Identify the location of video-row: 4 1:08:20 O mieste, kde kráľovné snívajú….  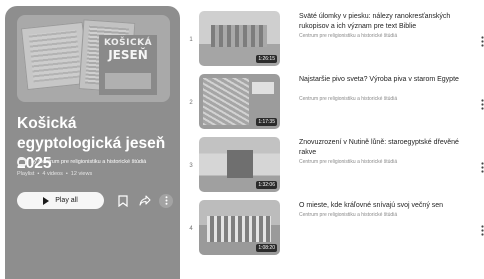
(334, 229).